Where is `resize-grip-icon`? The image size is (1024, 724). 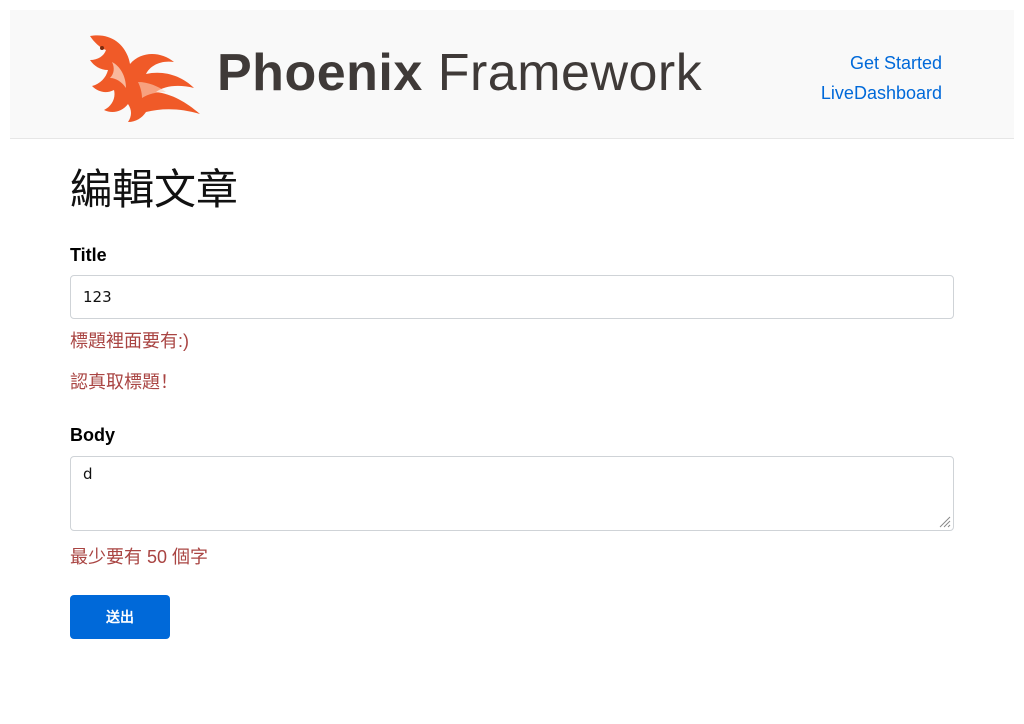
resize-grip-icon is located at coordinates (945, 522).